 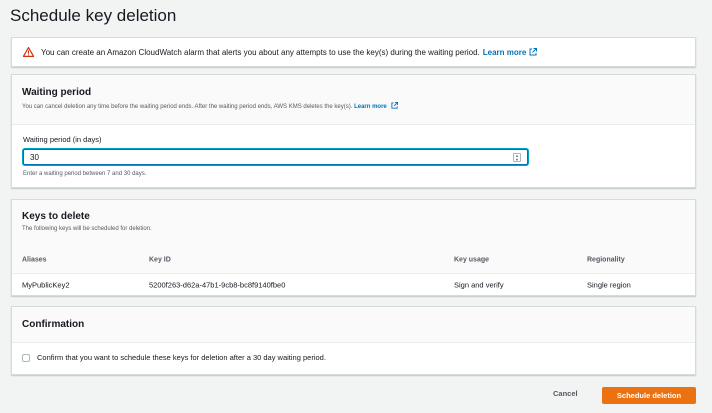 I want to click on confirm-checkbox, so click(x=26, y=357).